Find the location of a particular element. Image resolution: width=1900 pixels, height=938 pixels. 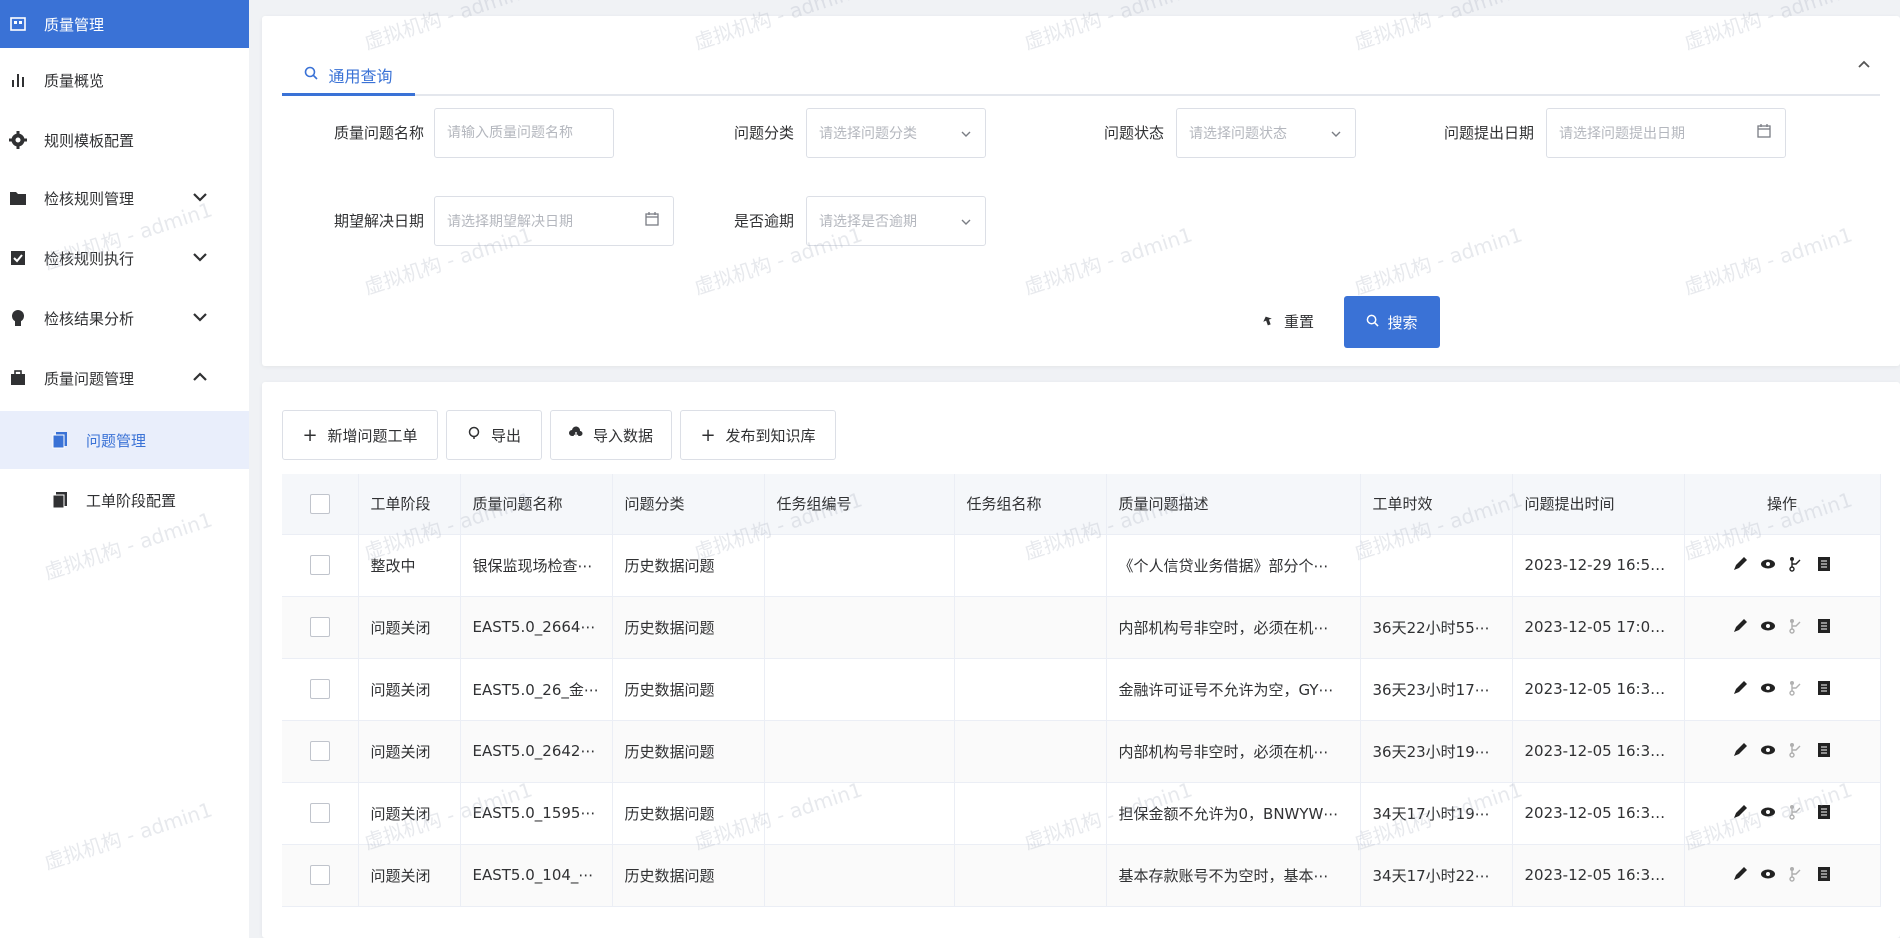

issue-name-field is located at coordinates (524, 133).